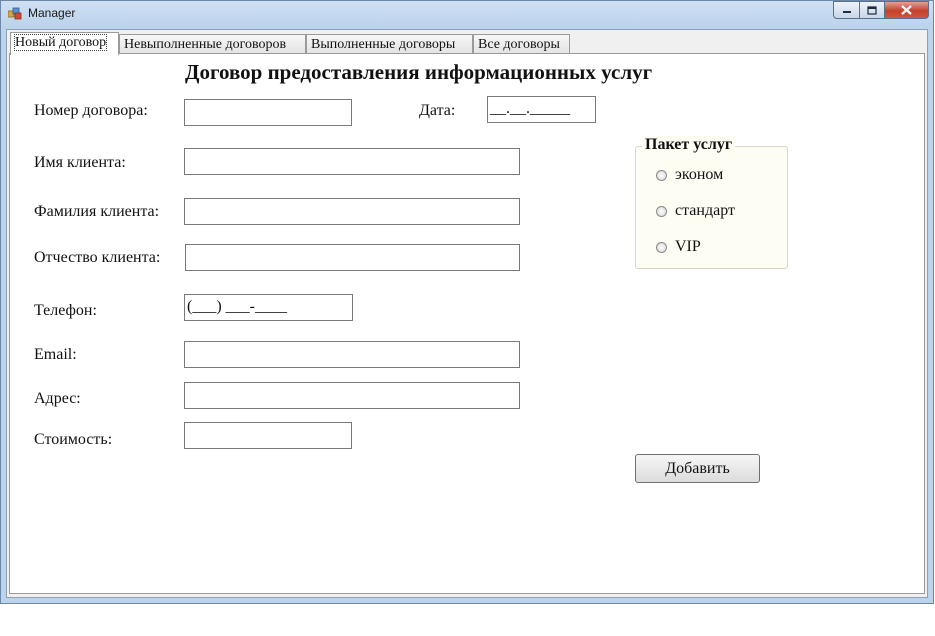  I want to click on tab-unfulfilled-contracts: Невыполненные договоров, so click(212, 44).